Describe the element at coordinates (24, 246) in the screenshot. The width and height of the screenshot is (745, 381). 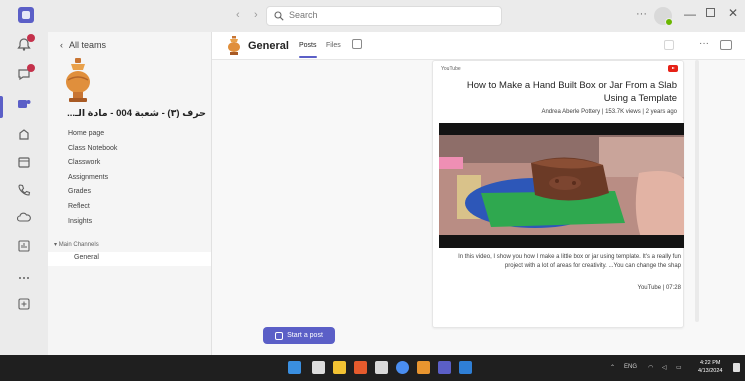
I see `insights-icon` at that location.